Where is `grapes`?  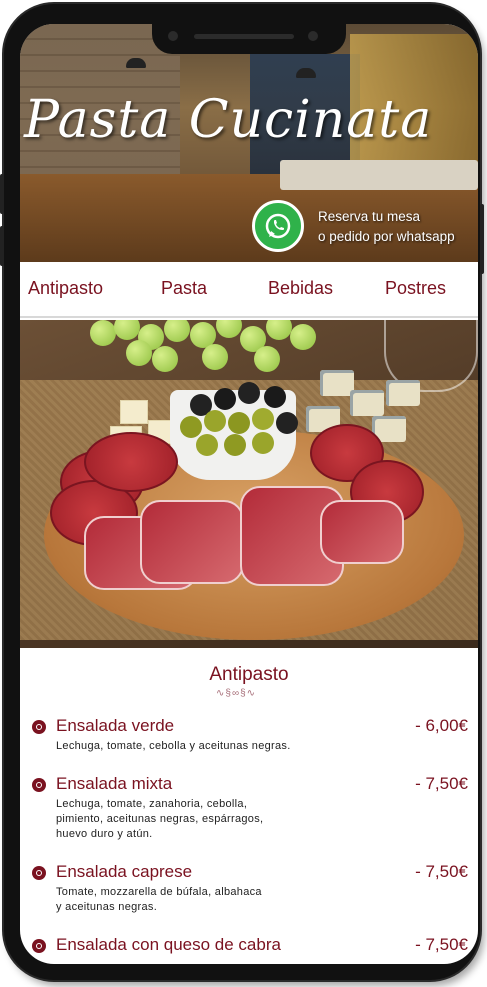 grapes is located at coordinates (205, 355).